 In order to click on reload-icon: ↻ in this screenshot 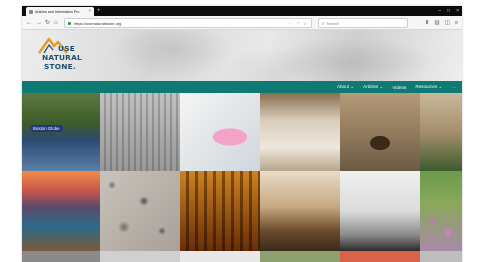, I will do `click(47, 23)`.